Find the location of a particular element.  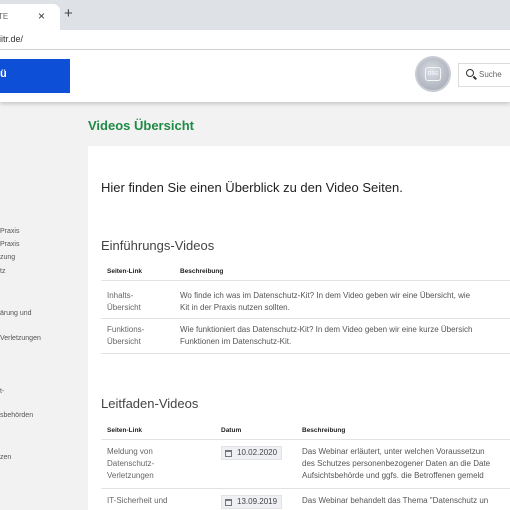

description-line: Funktionen im Datenschutz-Kit. is located at coordinates (236, 341).